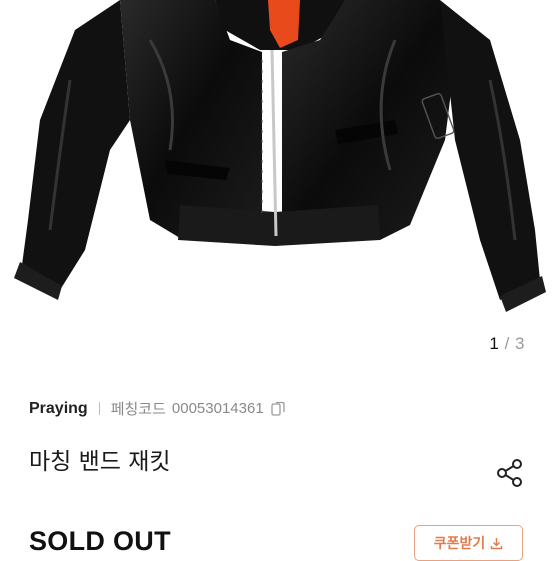 This screenshot has width=553, height=561. I want to click on share-icon, so click(510, 473).